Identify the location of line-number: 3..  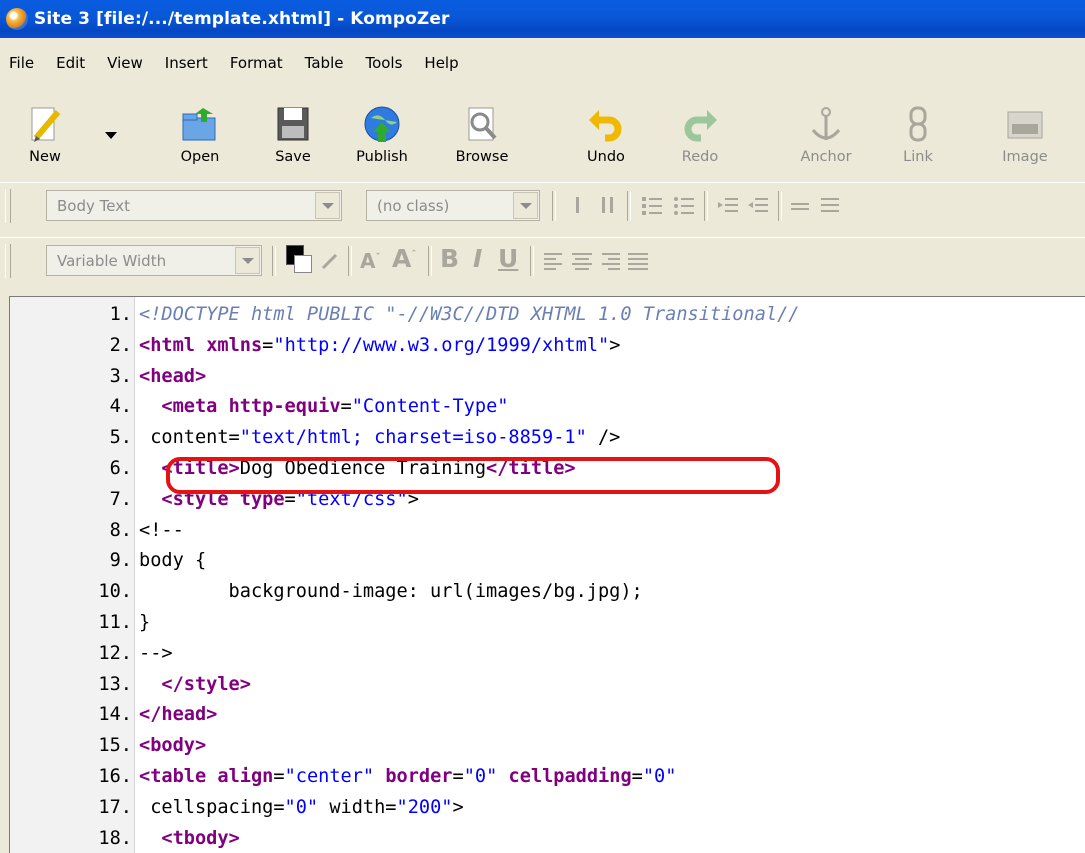
(120, 376).